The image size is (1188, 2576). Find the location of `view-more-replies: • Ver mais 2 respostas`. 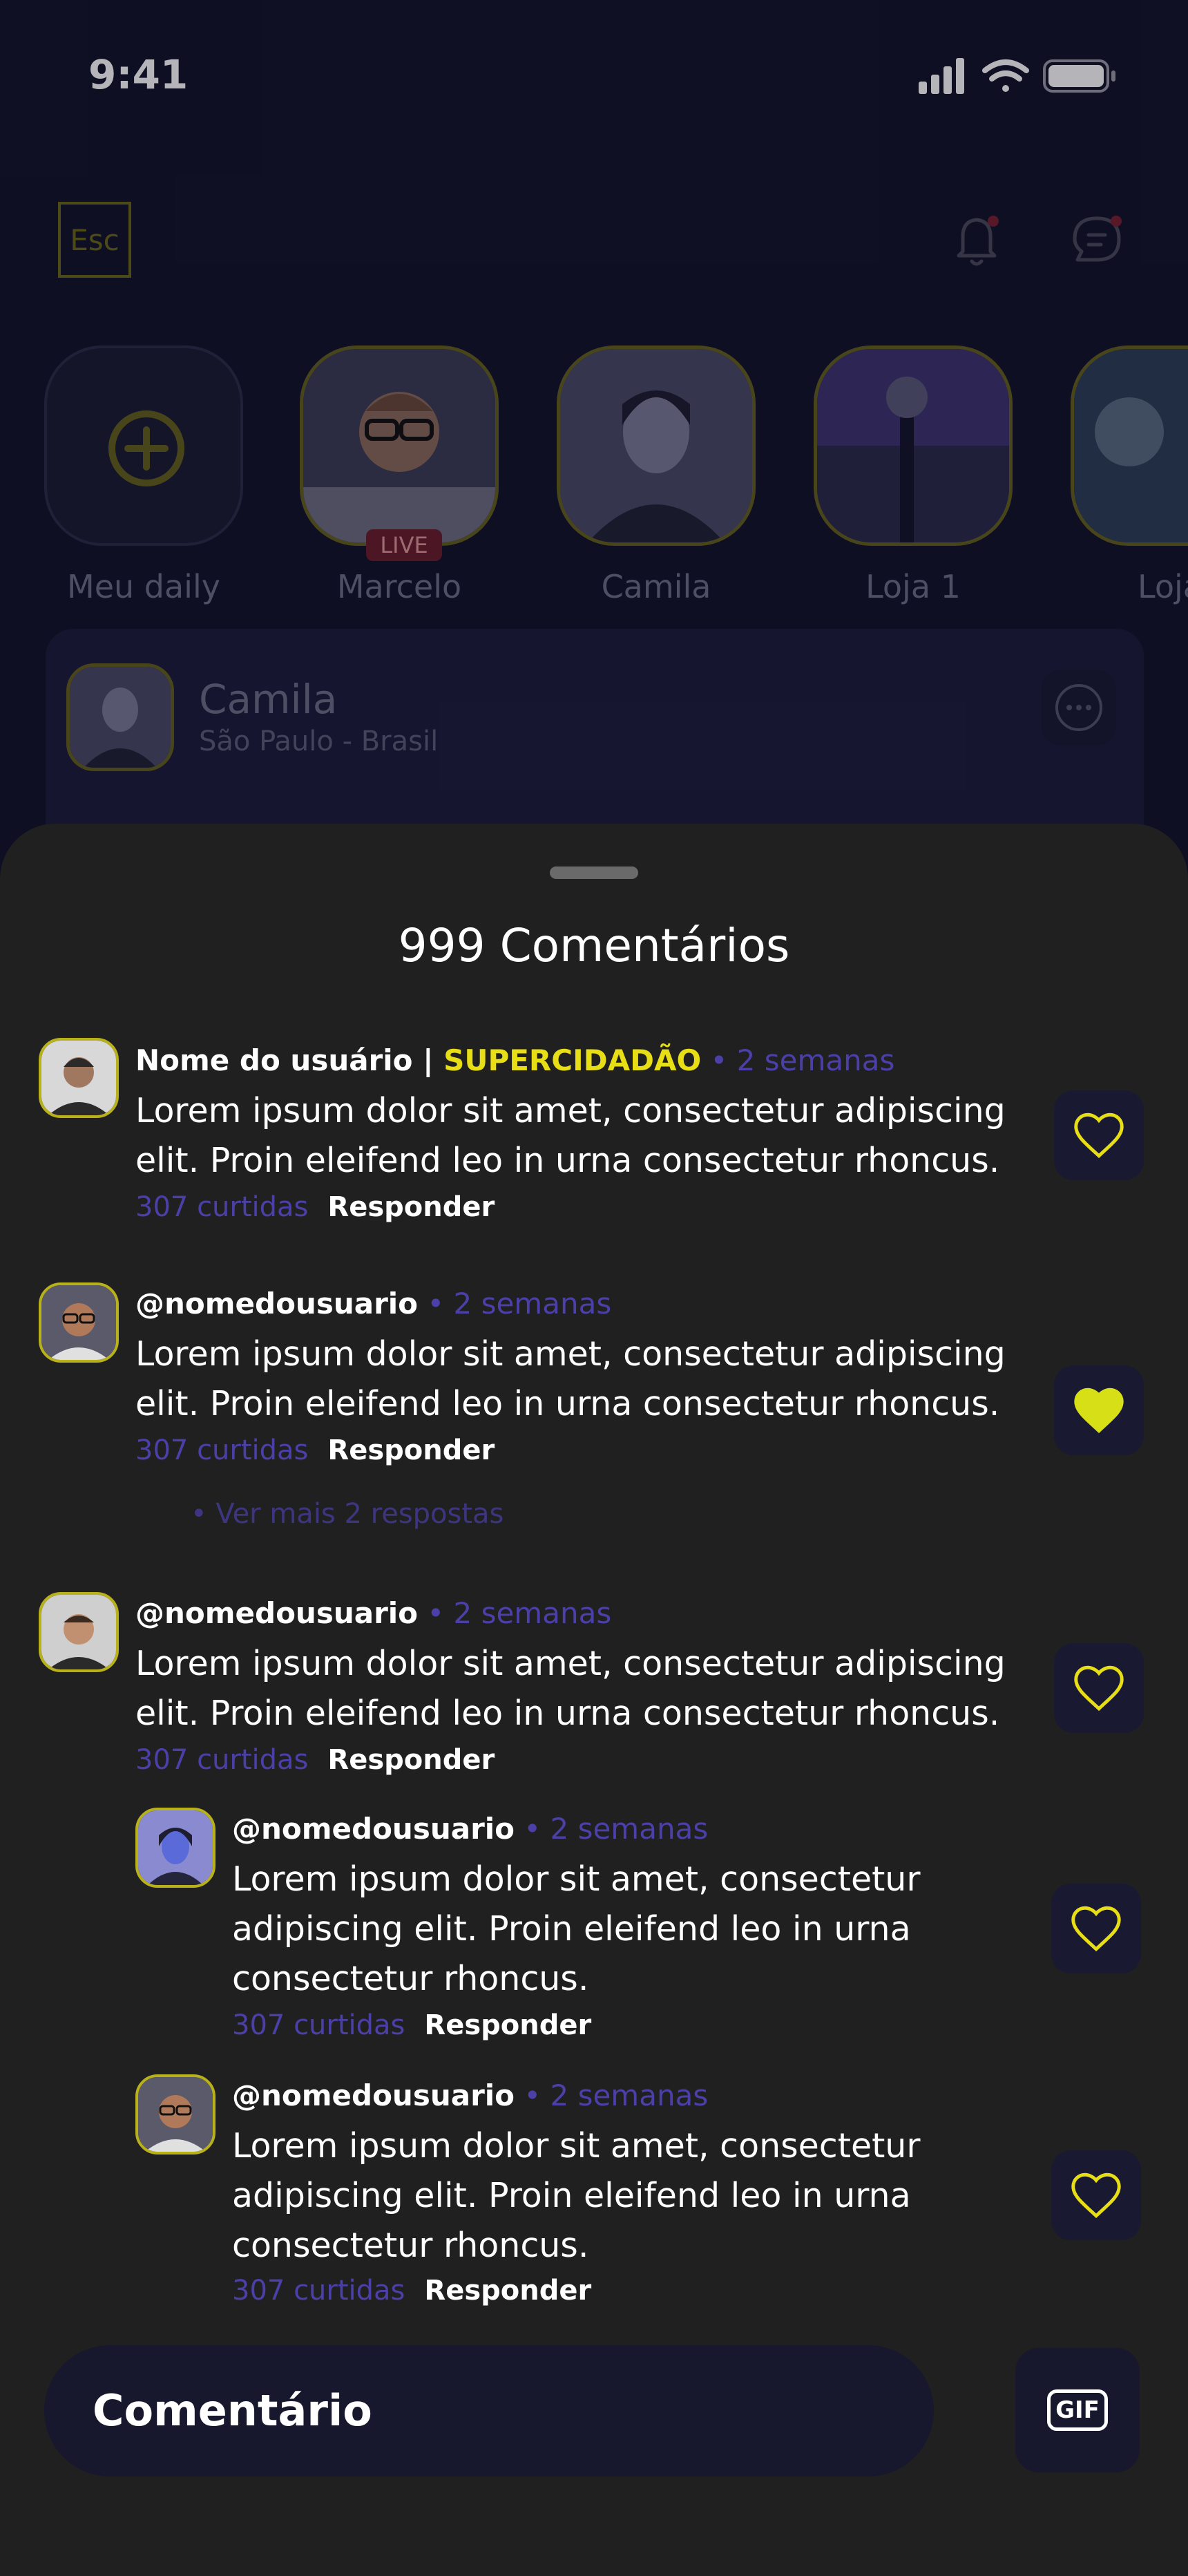

view-more-replies: • Ver mais 2 respostas is located at coordinates (347, 1514).